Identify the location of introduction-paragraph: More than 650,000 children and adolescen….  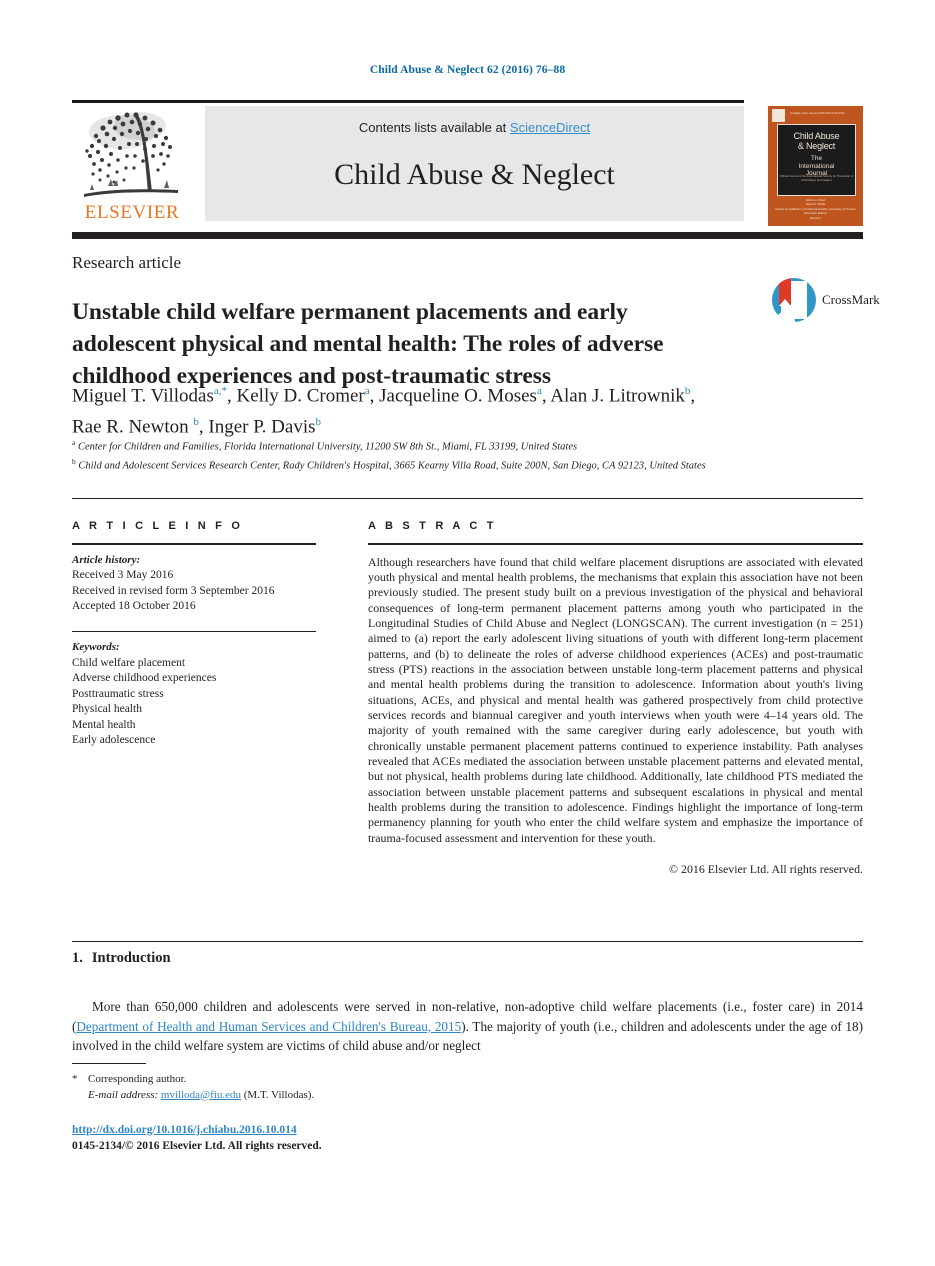
(467, 1026).